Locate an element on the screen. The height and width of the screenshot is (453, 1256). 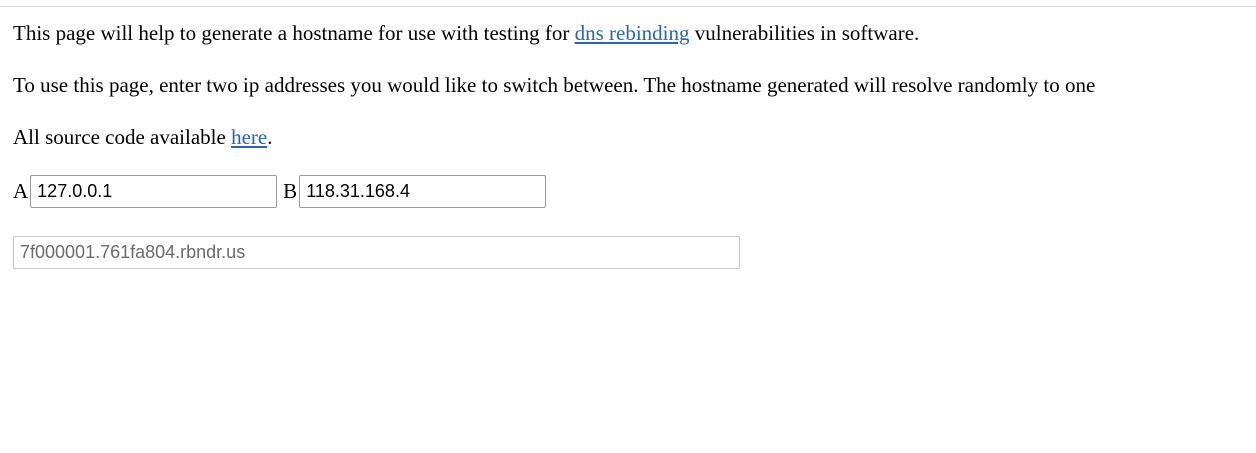
source-paragraph: All source code available here. is located at coordinates (142, 137).